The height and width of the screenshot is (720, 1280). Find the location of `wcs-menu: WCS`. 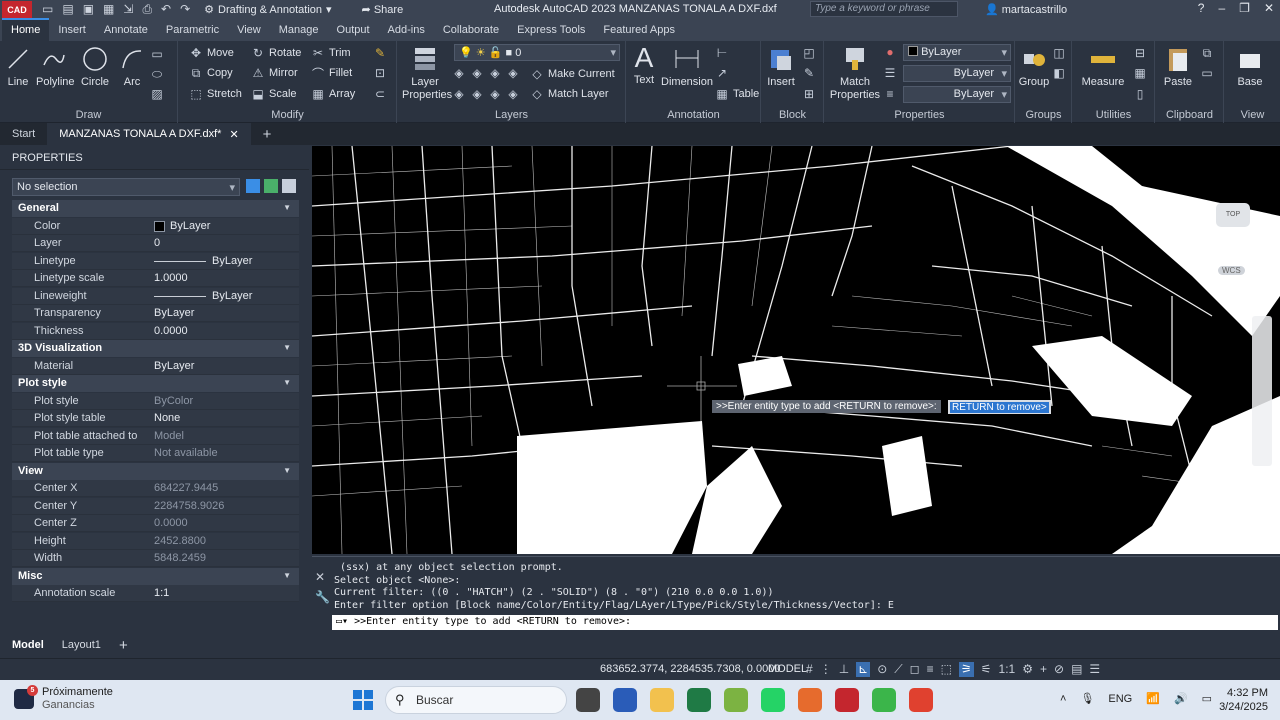

wcs-menu: WCS is located at coordinates (1231, 270).